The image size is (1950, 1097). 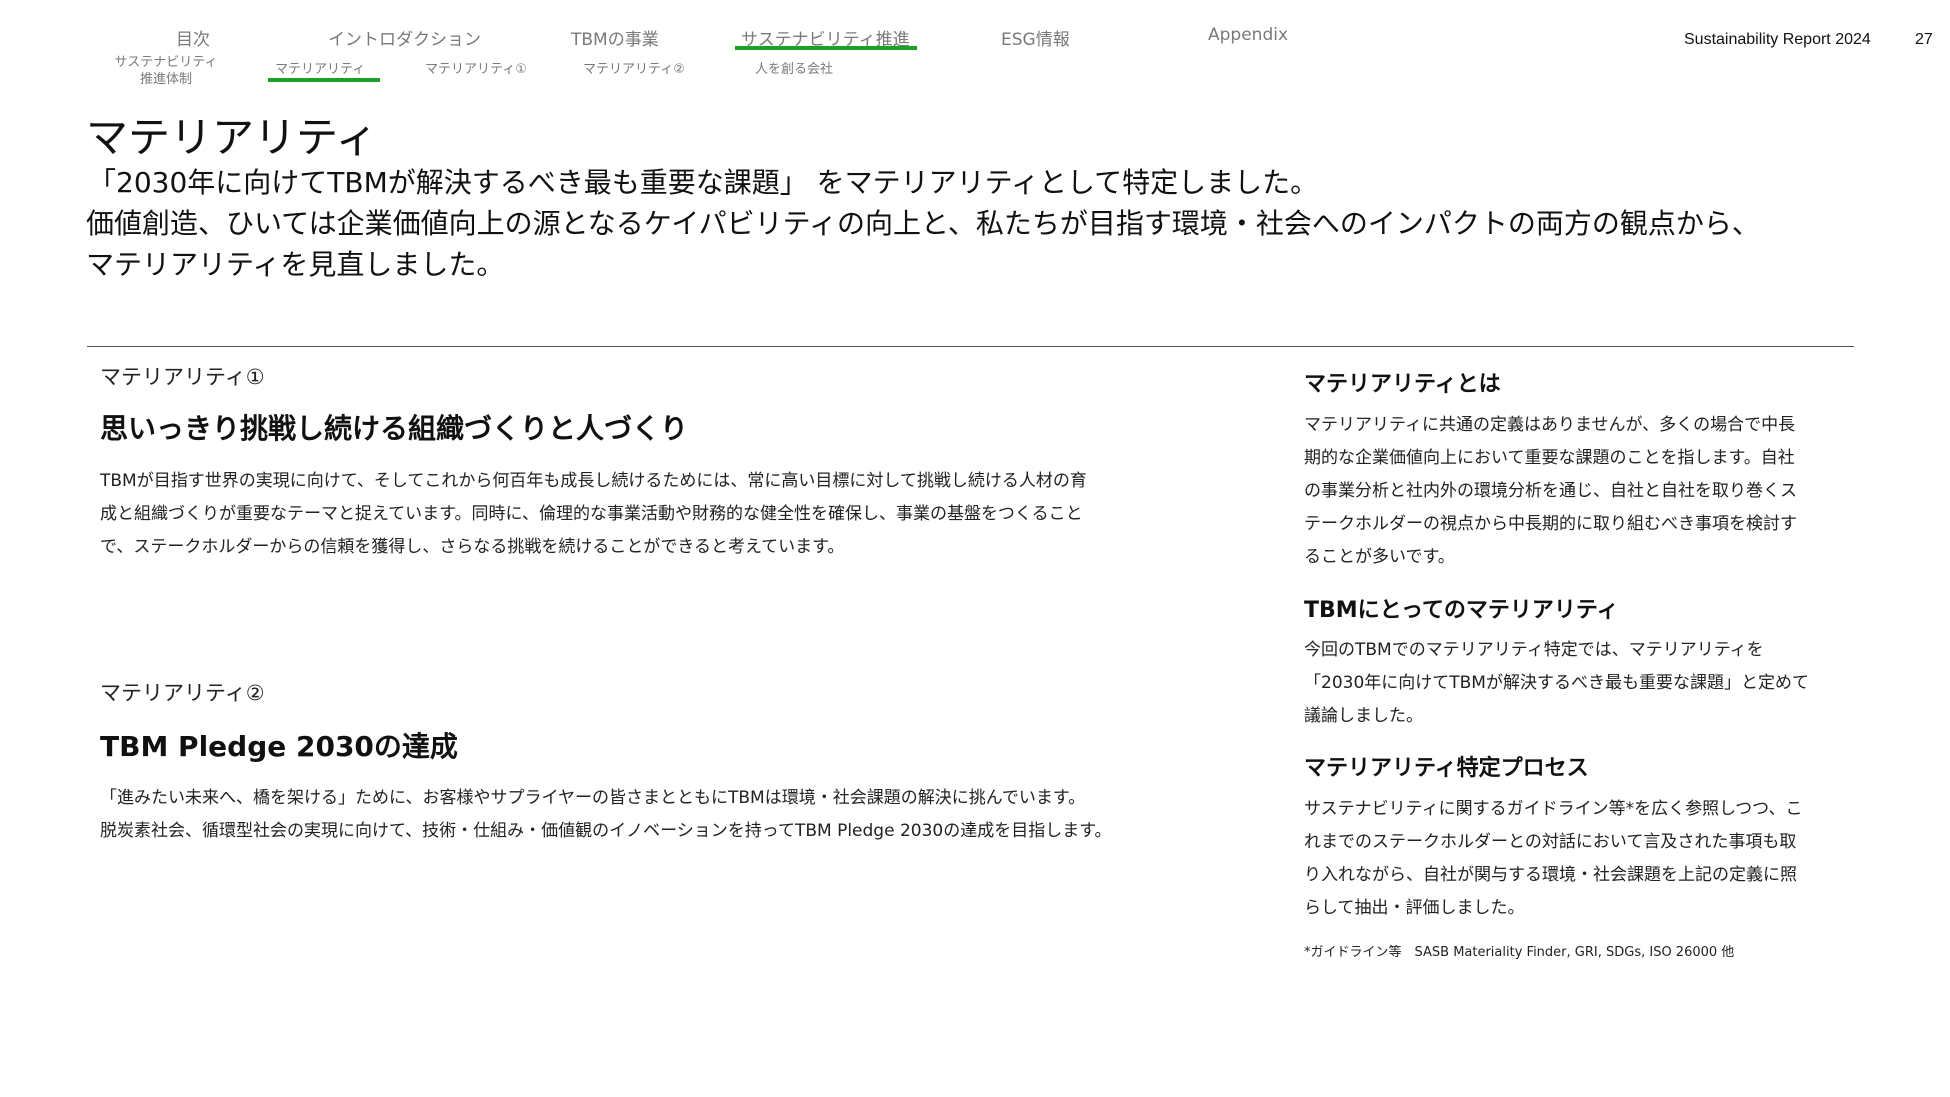 I want to click on nav-tab-business: TBMの事業, so click(x=615, y=37).